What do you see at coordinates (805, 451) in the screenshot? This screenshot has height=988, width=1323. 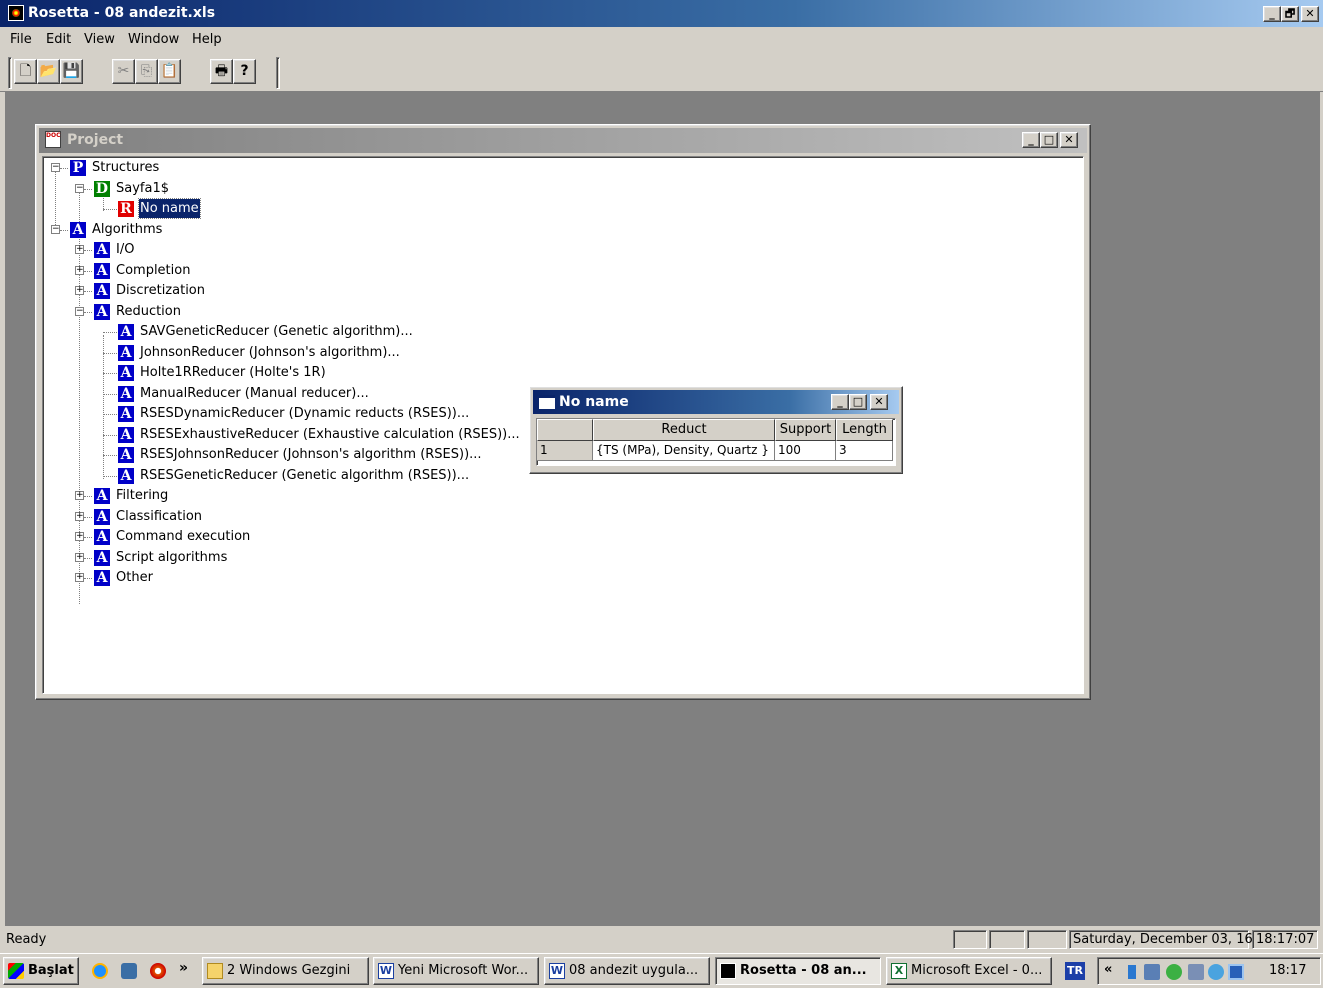 I see `cell-support: 100` at bounding box center [805, 451].